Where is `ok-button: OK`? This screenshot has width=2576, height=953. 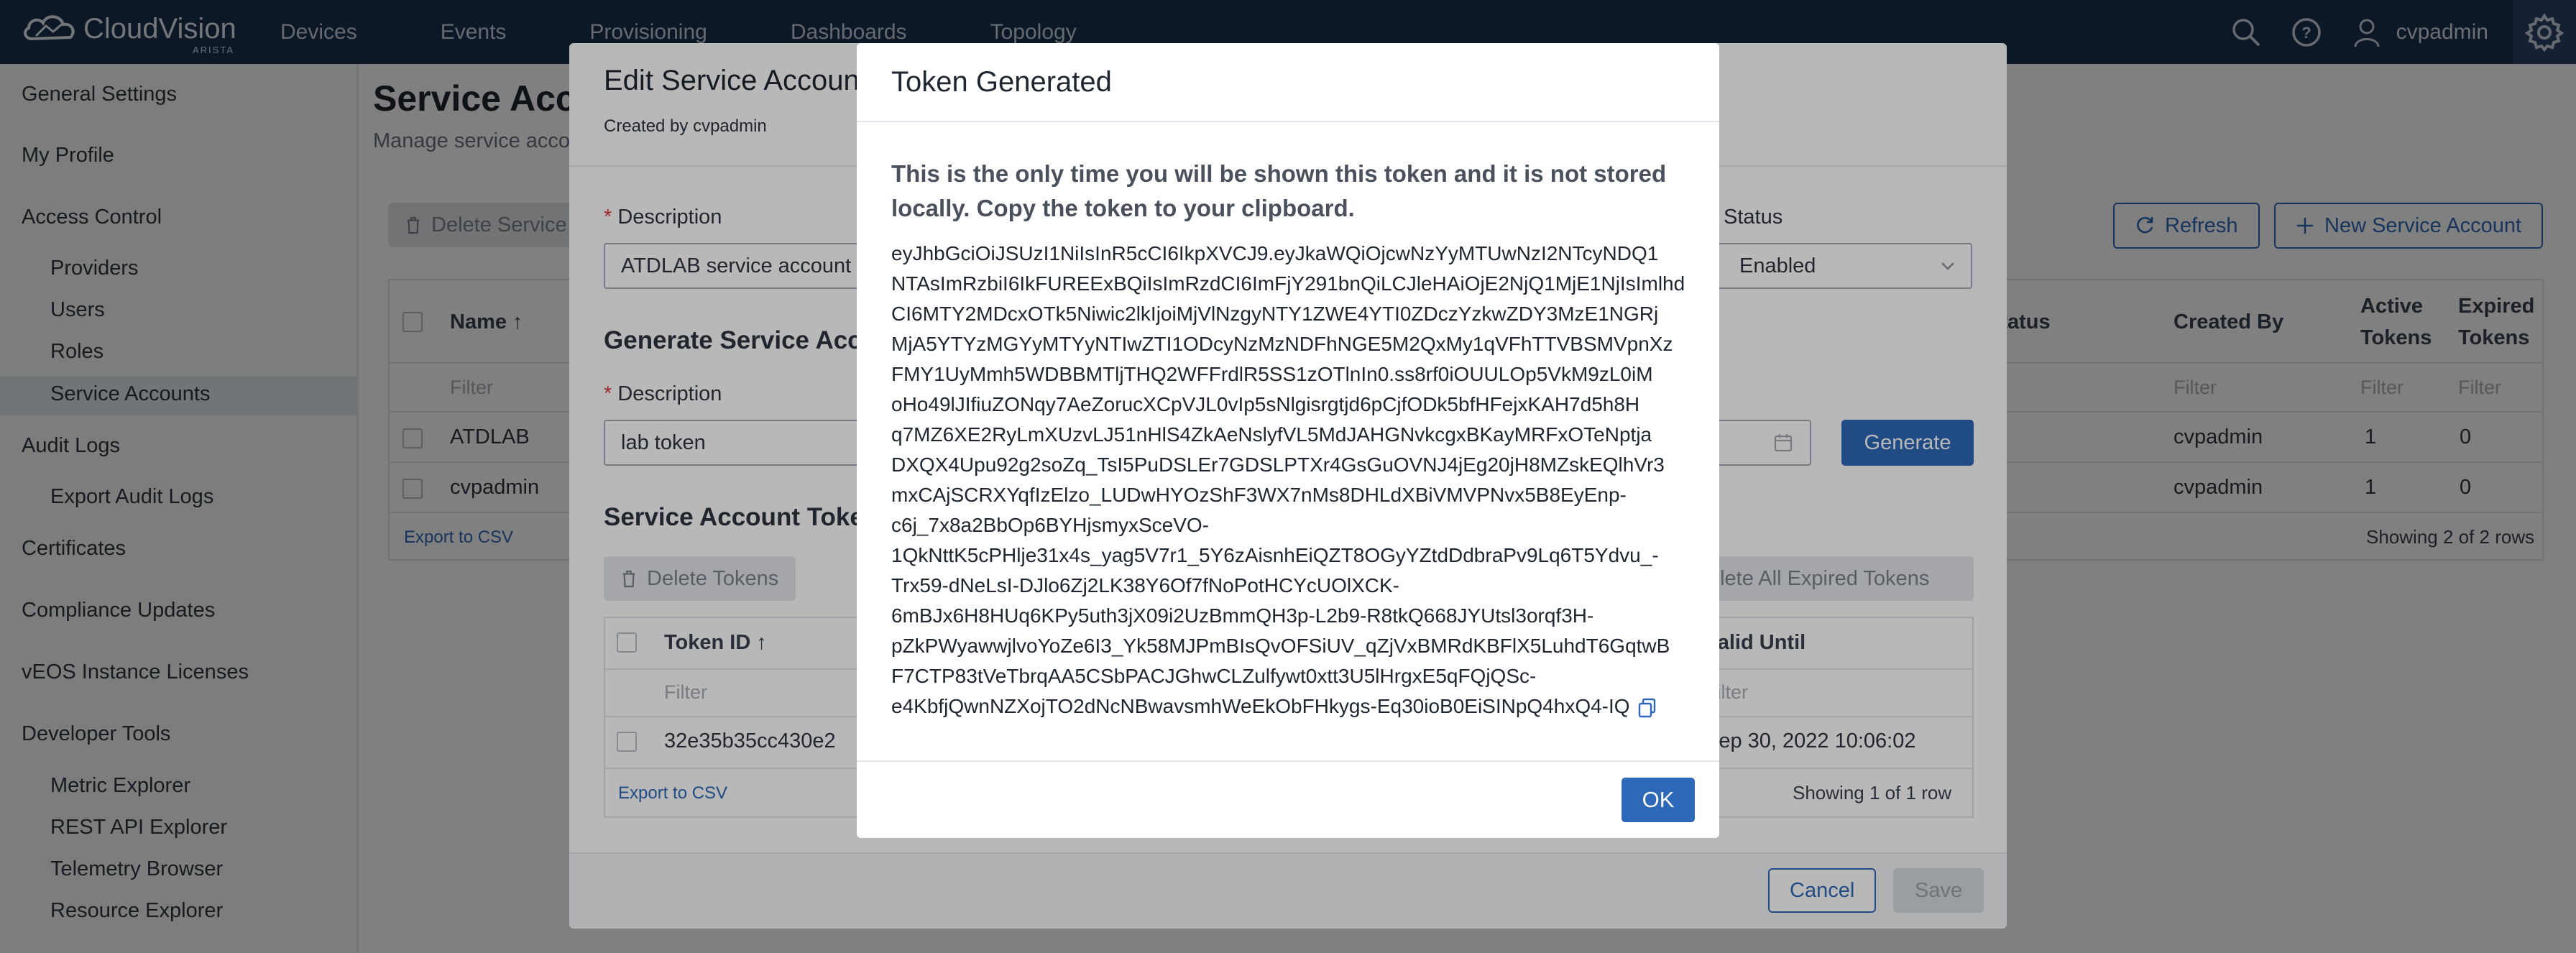
ok-button: OK is located at coordinates (1658, 800).